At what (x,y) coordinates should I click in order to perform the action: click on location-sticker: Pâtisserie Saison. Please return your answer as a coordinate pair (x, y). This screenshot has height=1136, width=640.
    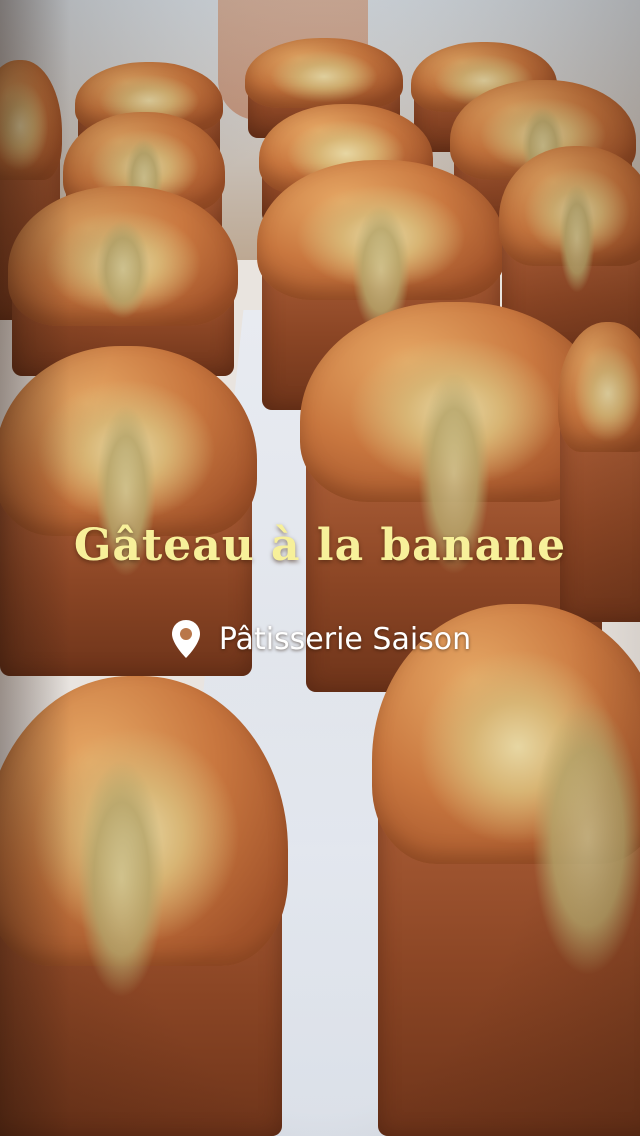
    Looking at the image, I should click on (320, 639).